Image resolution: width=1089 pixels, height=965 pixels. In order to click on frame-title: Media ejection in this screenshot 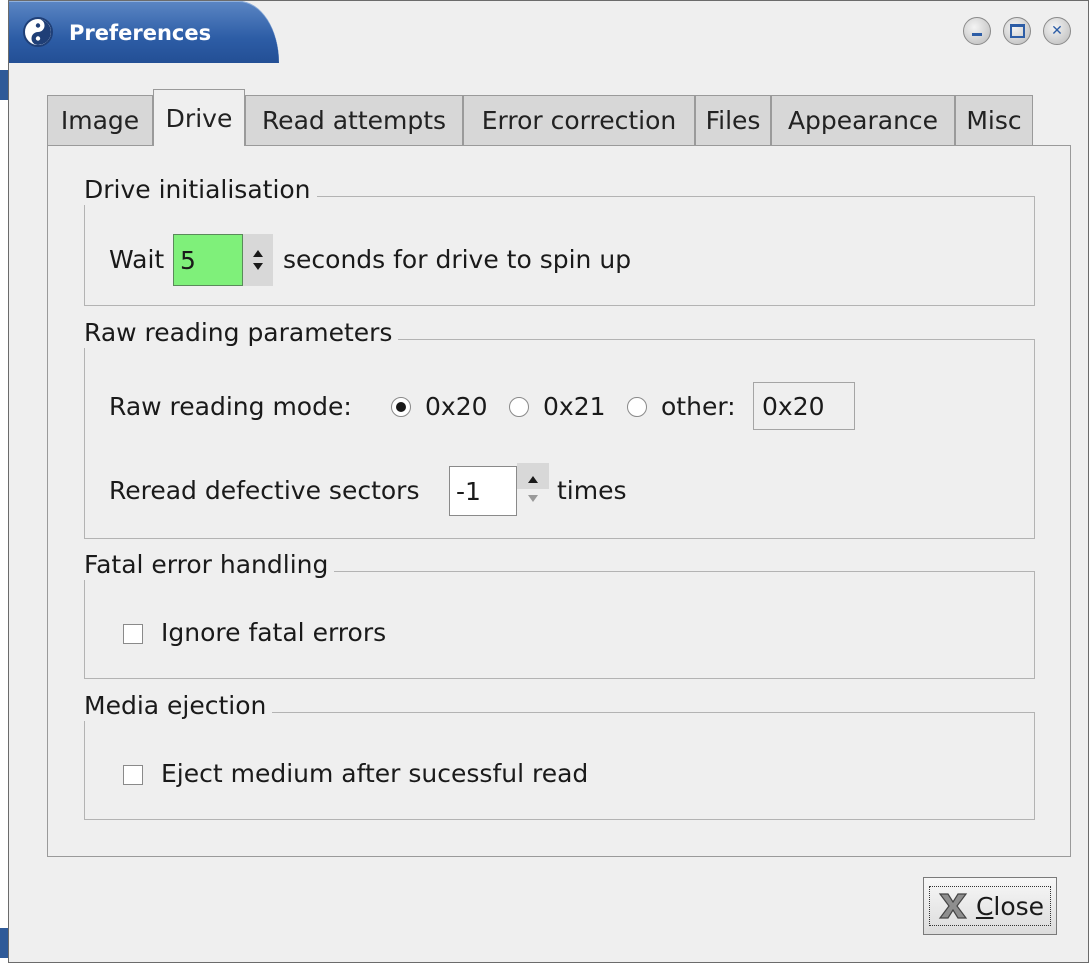, I will do `click(178, 706)`.